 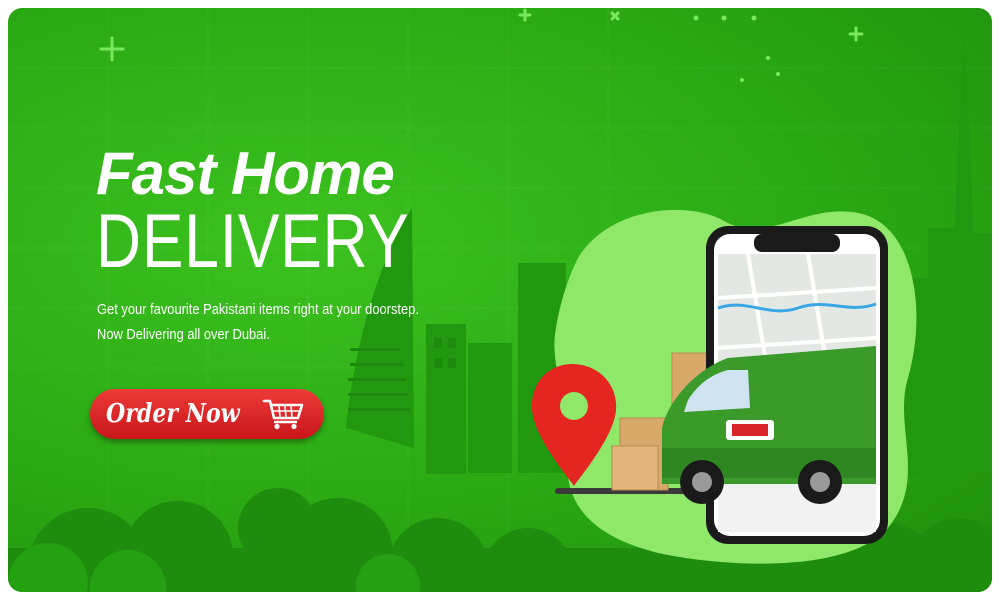 I want to click on sparkle-dots, so click(x=736, y=48).